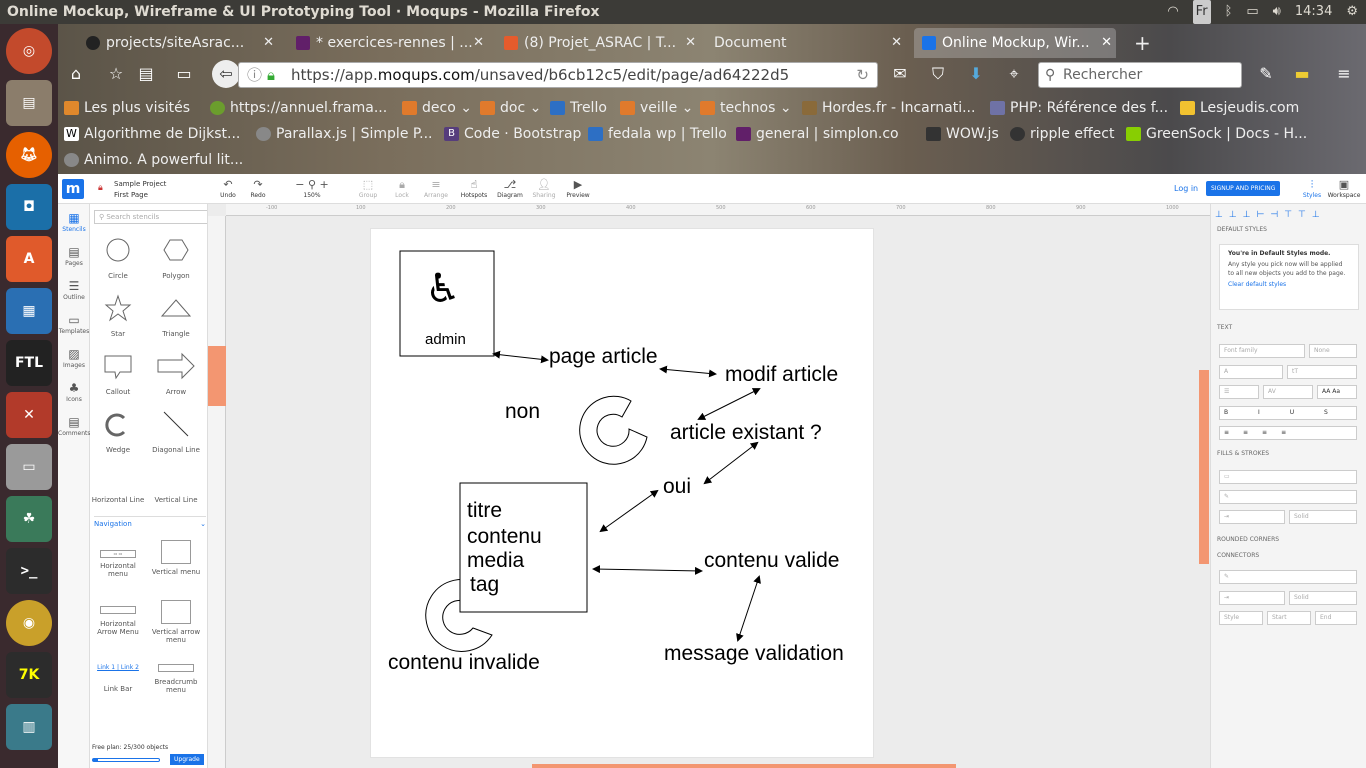 This screenshot has width=1366, height=768. What do you see at coordinates (1229, 12) in the screenshot?
I see `bluetooth-icon: ᛒ` at bounding box center [1229, 12].